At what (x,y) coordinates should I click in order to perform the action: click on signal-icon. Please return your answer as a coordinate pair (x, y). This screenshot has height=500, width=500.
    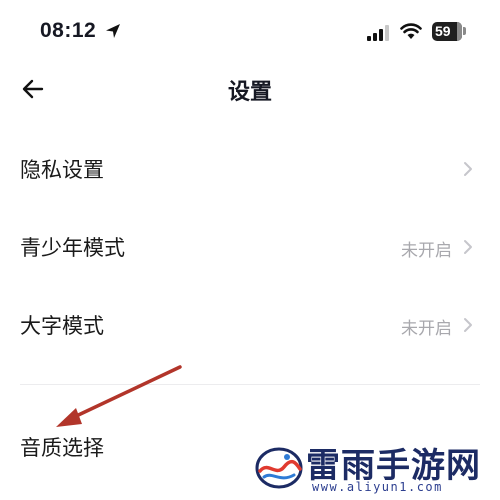
    Looking at the image, I should click on (378, 33).